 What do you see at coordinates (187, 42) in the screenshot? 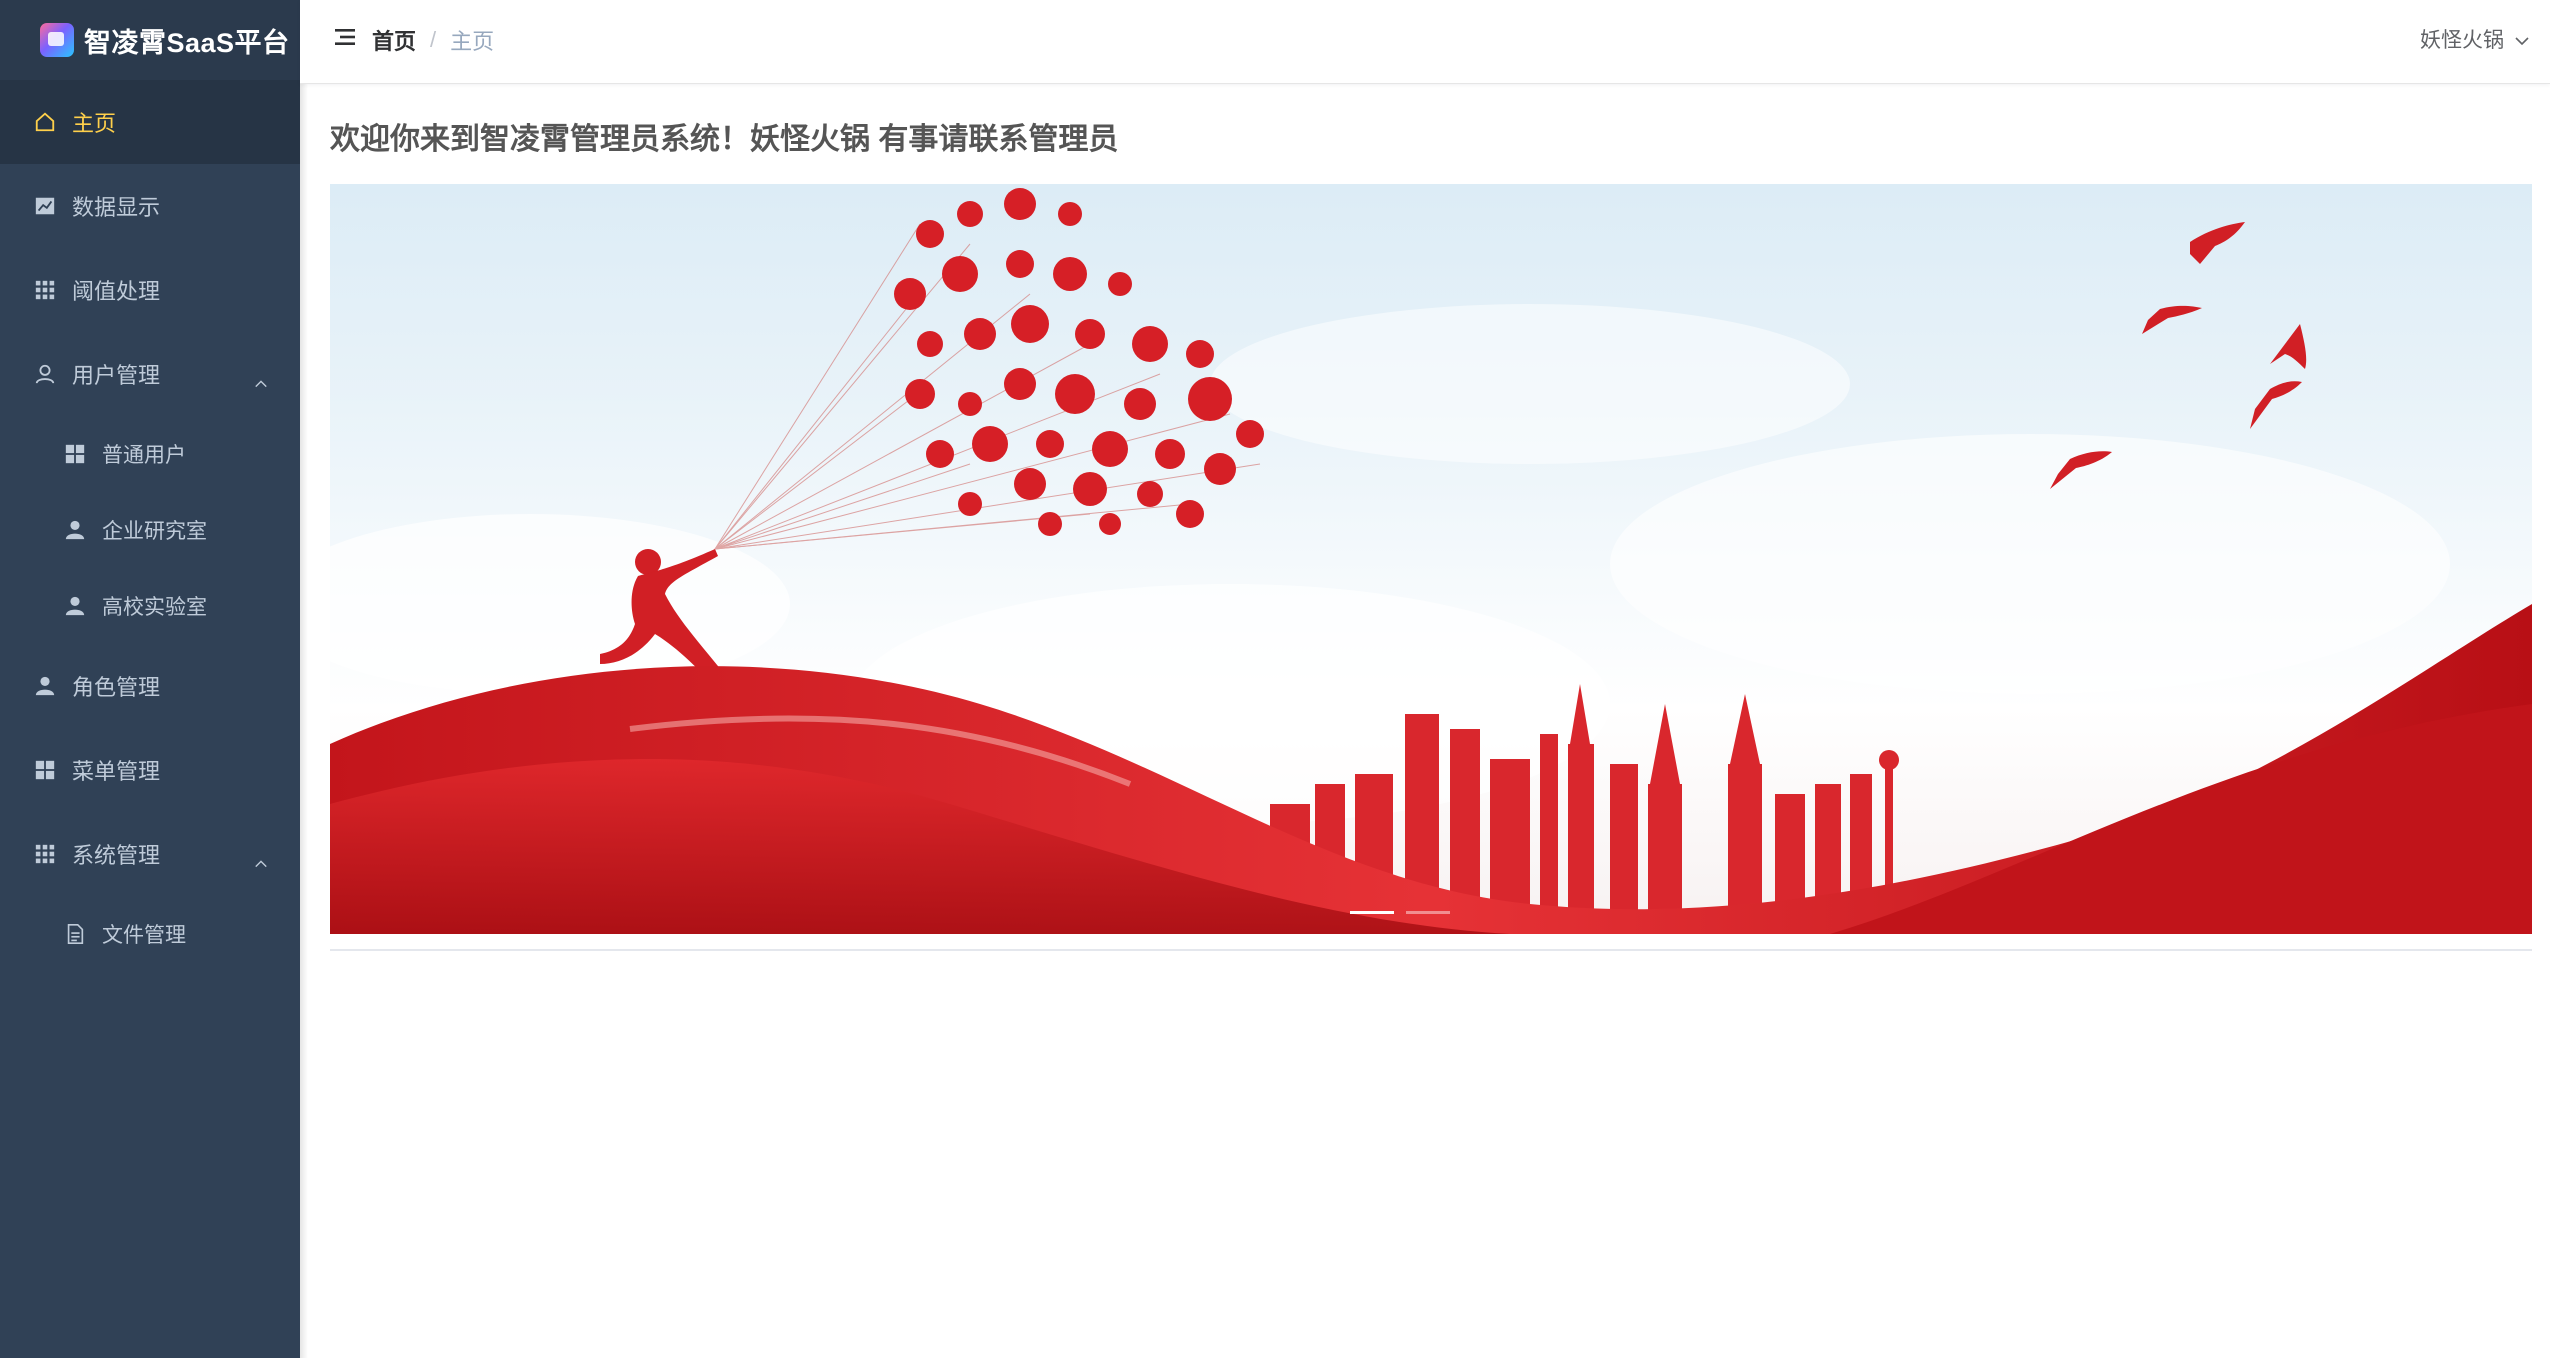
I see `app-title: 智凌霄SaaS平台` at bounding box center [187, 42].